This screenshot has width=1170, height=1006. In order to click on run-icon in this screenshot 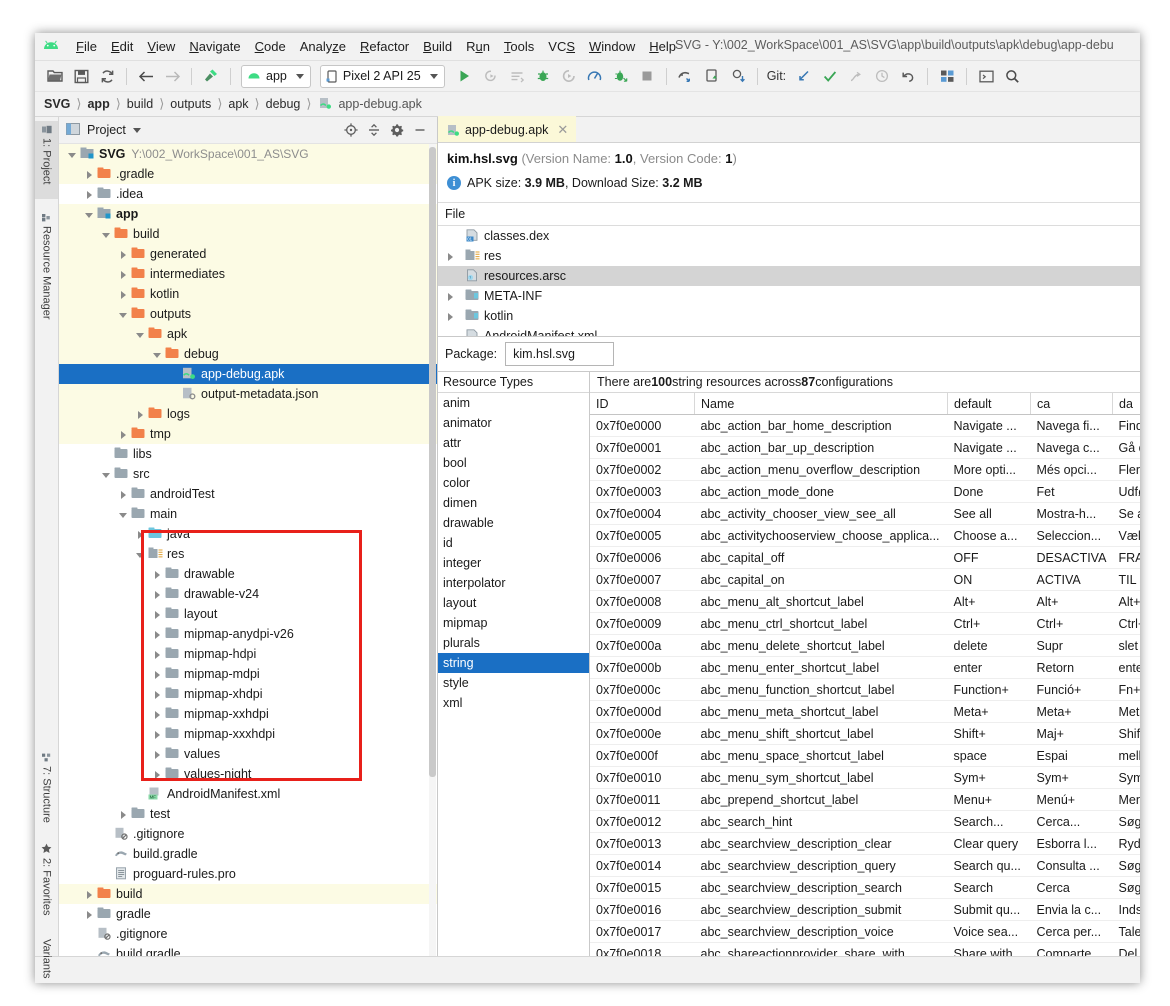, I will do `click(465, 76)`.